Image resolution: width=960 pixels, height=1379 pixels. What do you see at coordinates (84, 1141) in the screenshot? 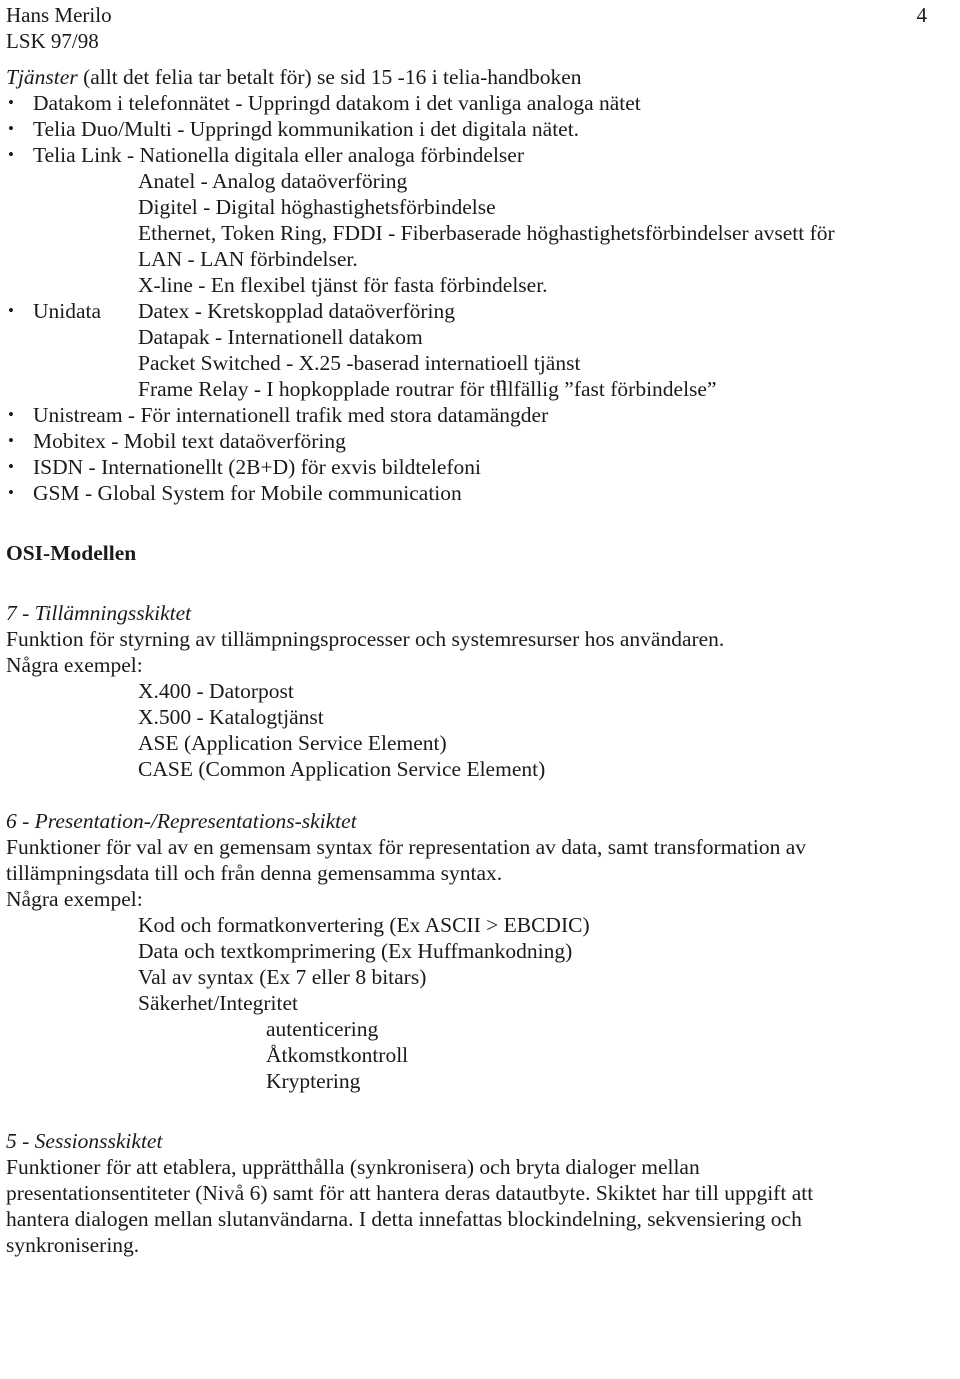
I see `osi-layer-heading-5: 5 - Sessionsskiktet` at bounding box center [84, 1141].